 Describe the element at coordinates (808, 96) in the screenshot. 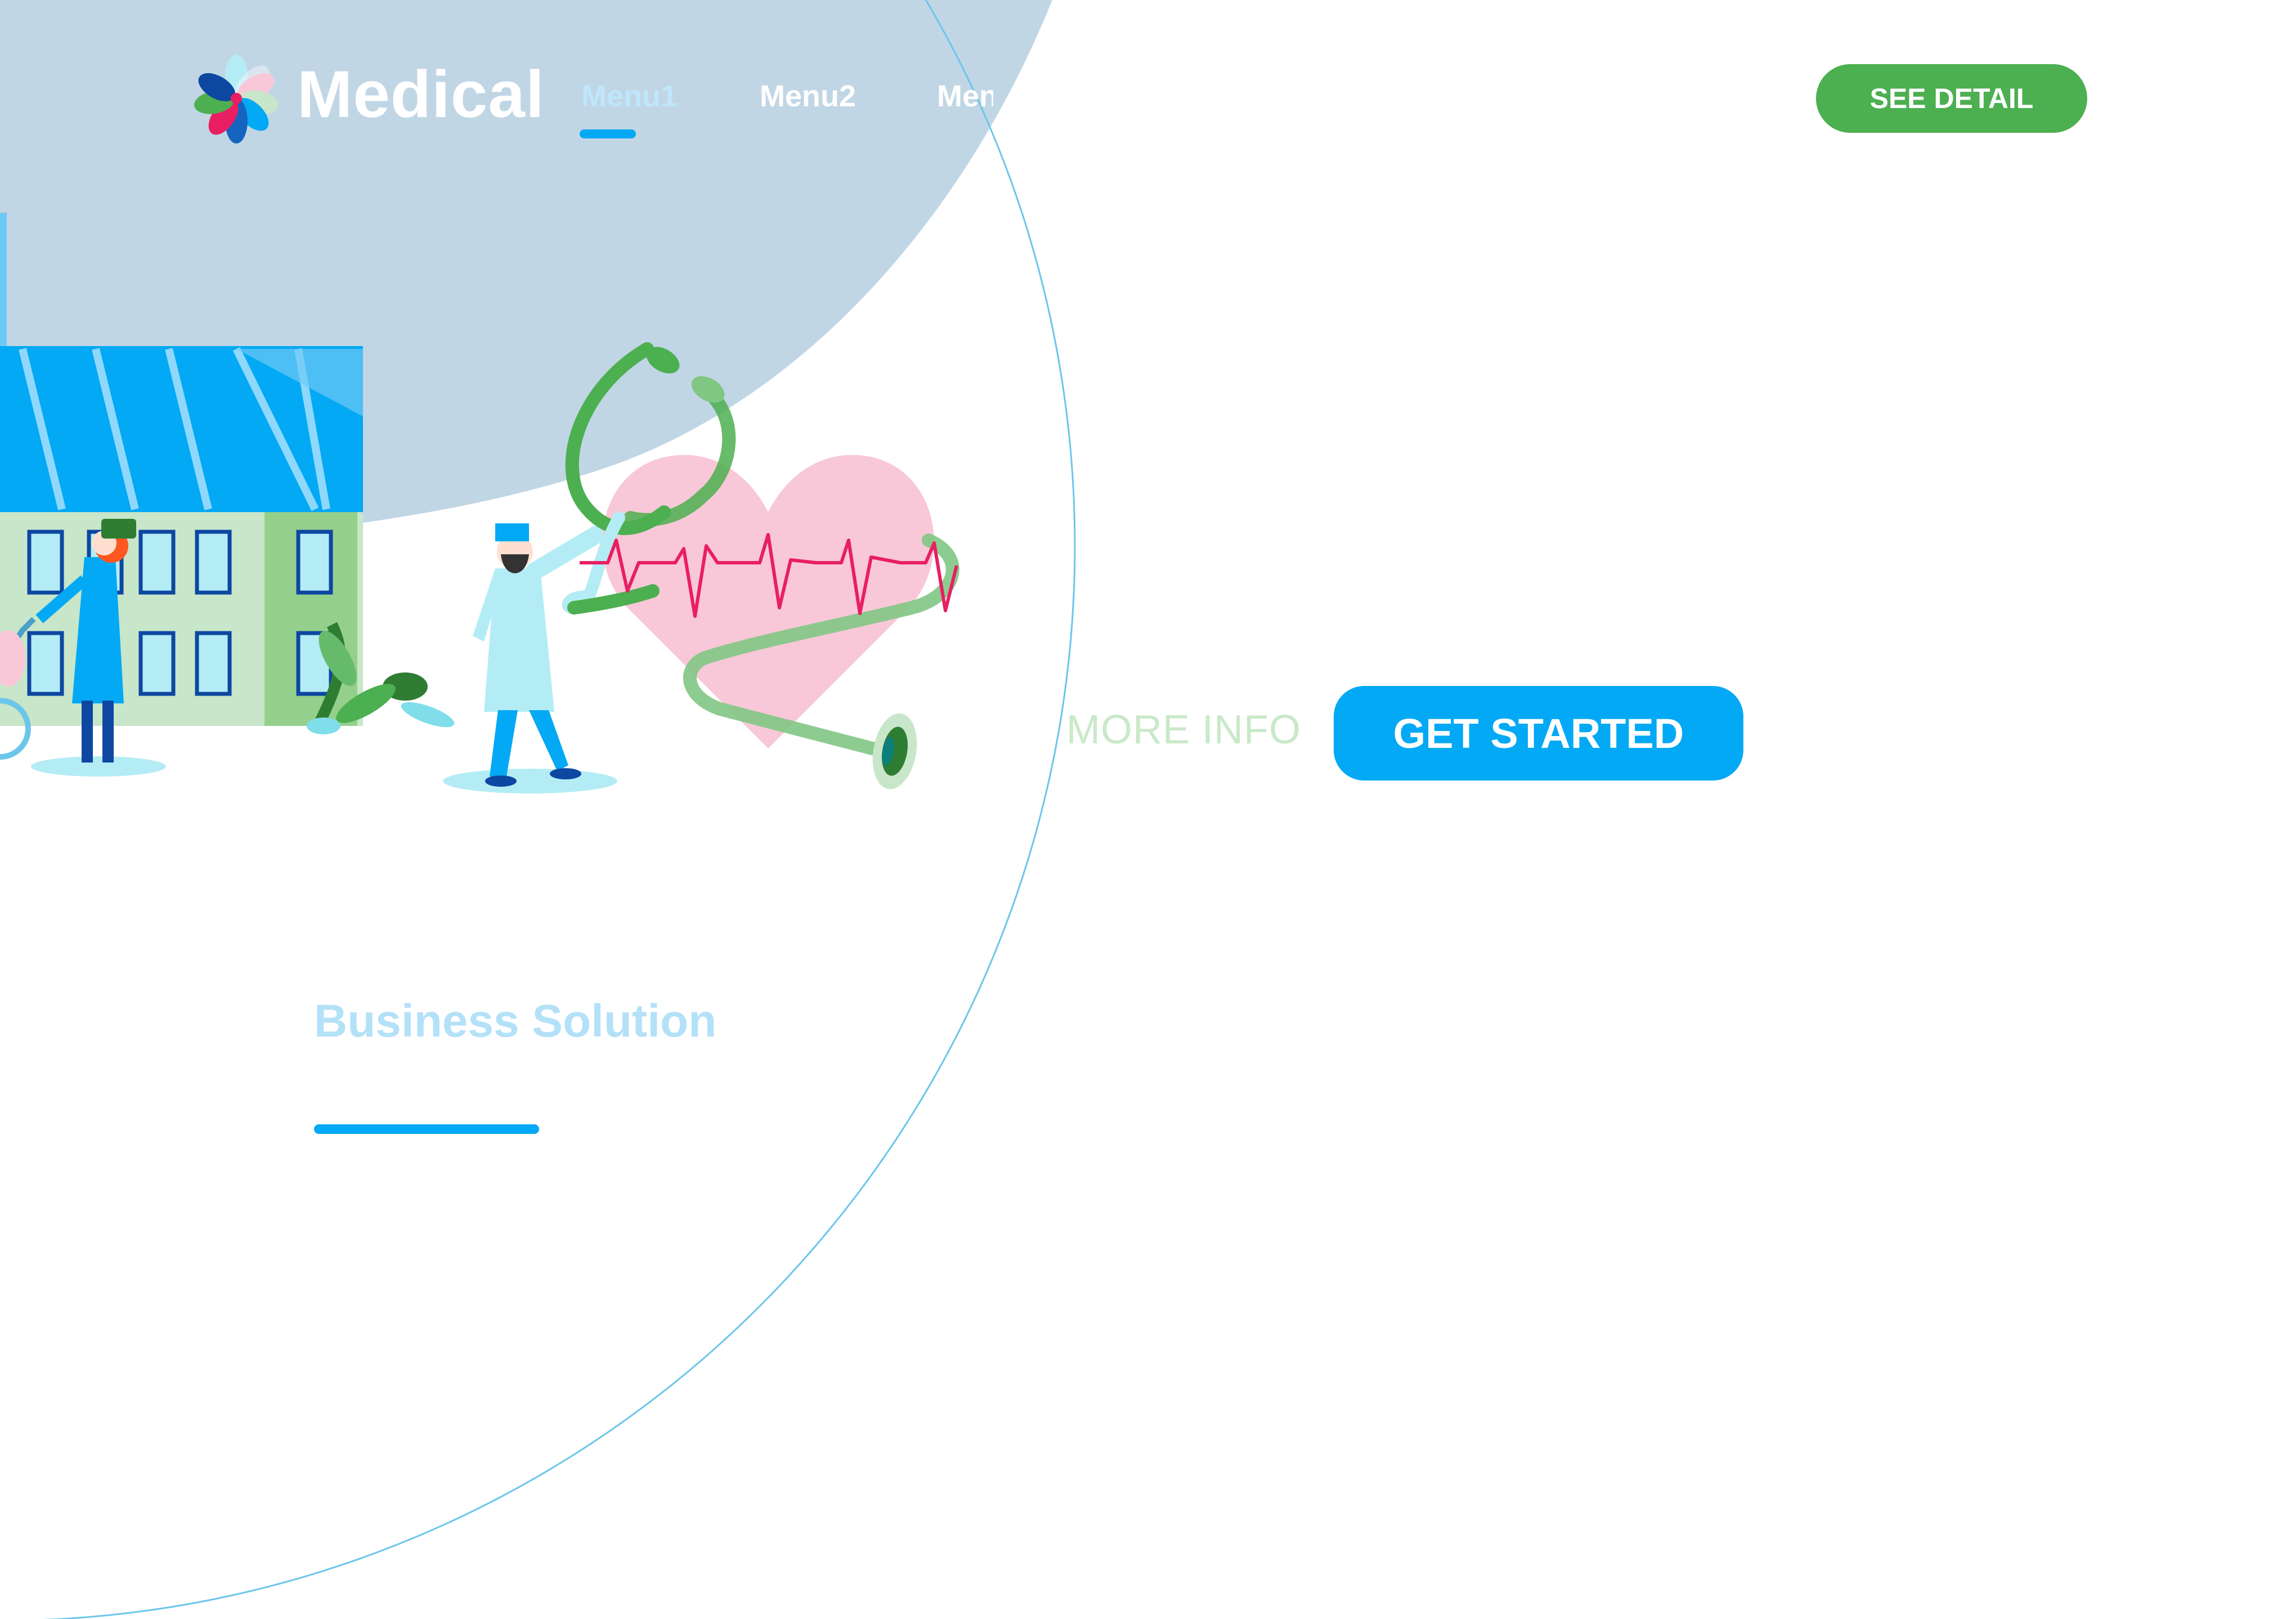

I see `nav-menu2: Menu2` at that location.